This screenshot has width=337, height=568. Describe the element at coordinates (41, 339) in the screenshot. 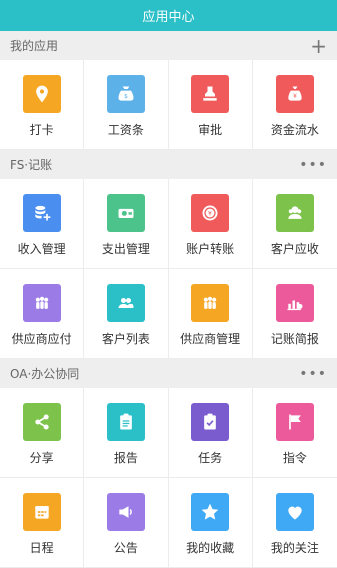

I see `app-label: 供应商应付` at that location.